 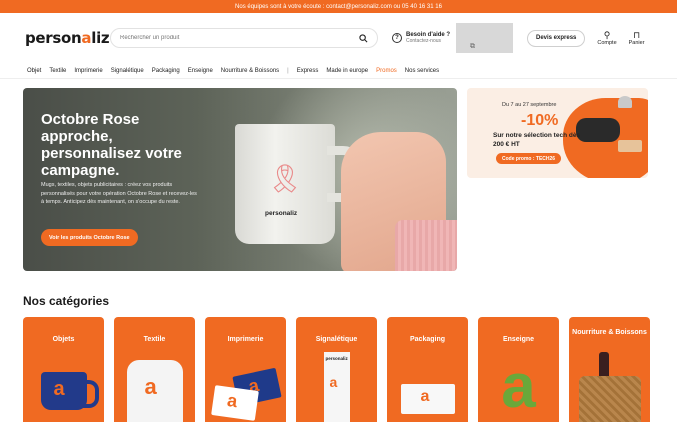 I want to click on moss-logo-image: a, so click(x=518, y=386).